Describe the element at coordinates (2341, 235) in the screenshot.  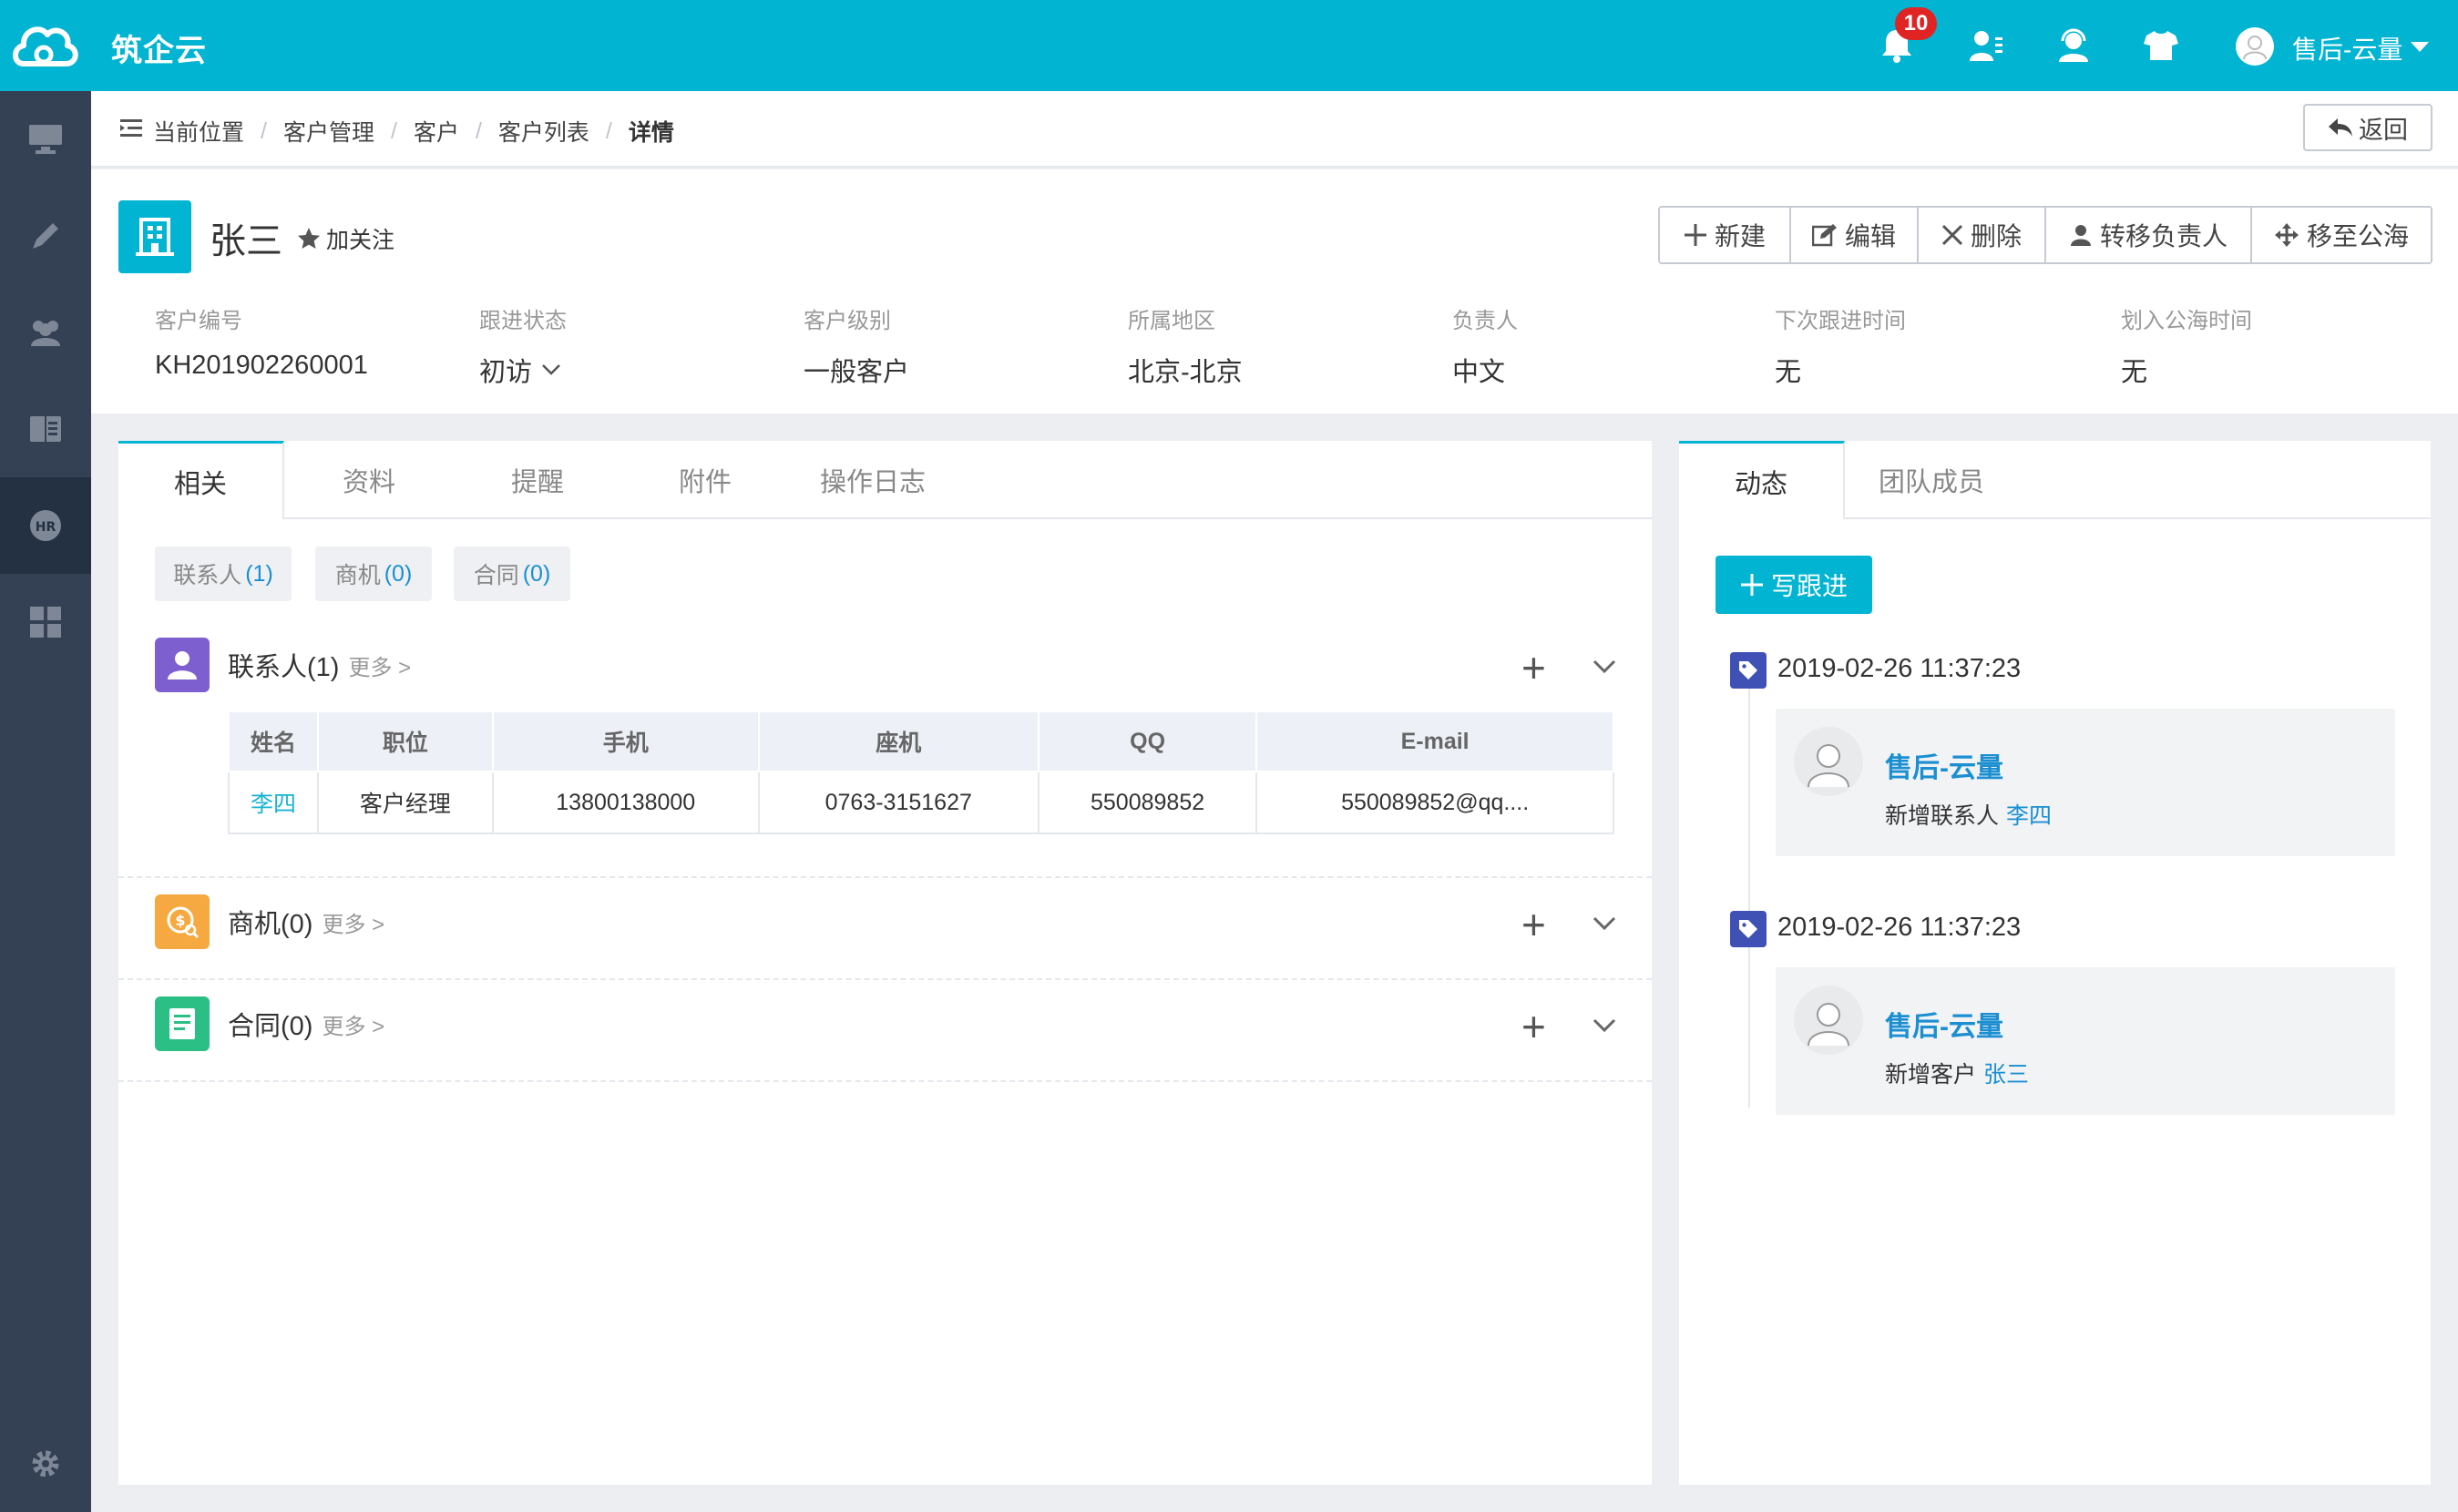
I see `move-to-pool-button: 移至公海` at that location.